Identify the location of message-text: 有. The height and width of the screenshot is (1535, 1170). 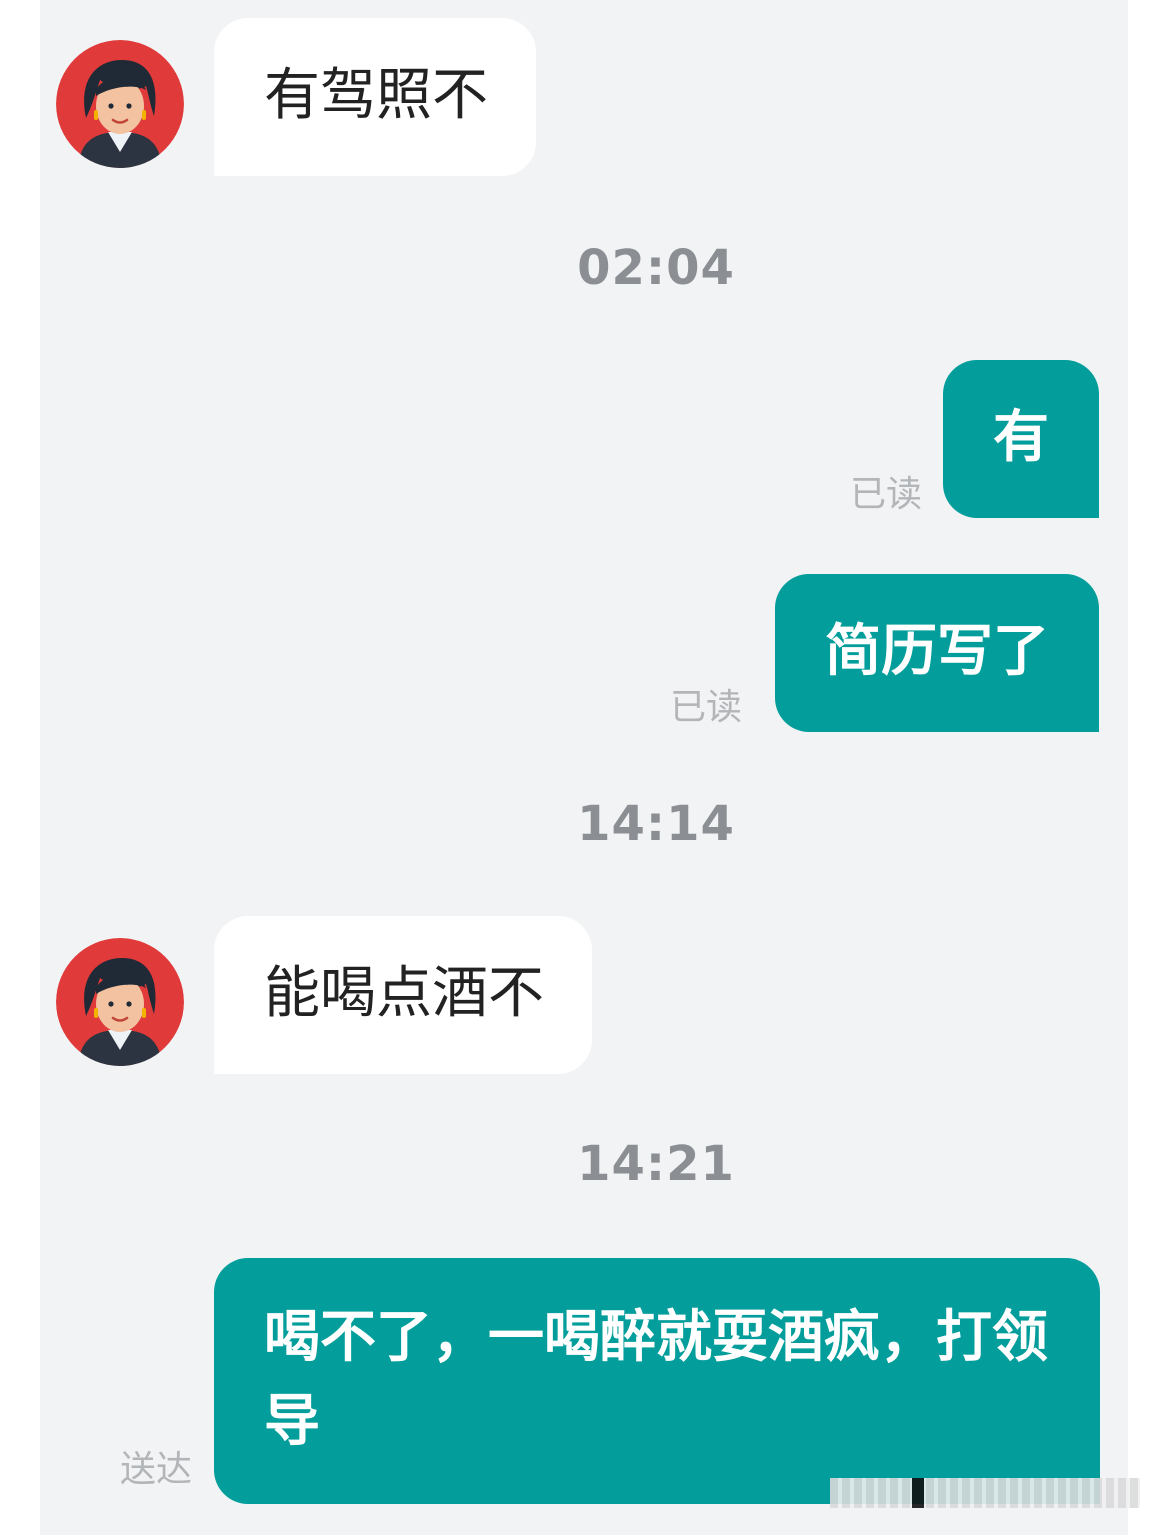
(1021, 437).